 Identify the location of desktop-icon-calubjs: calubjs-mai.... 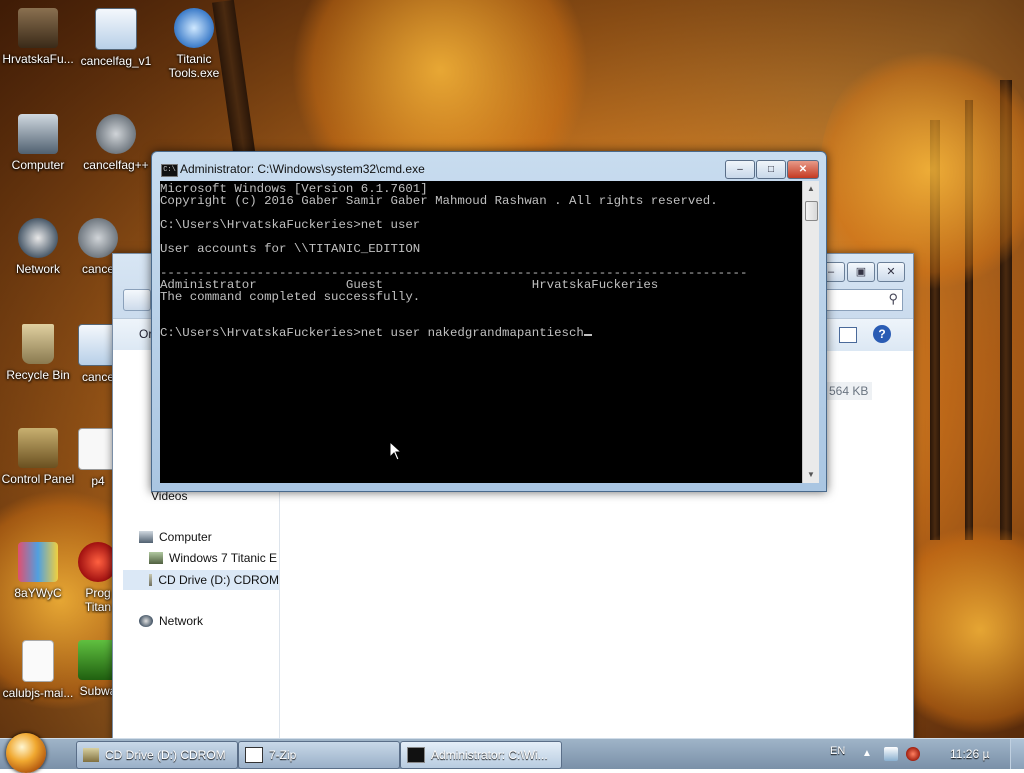
(38, 670).